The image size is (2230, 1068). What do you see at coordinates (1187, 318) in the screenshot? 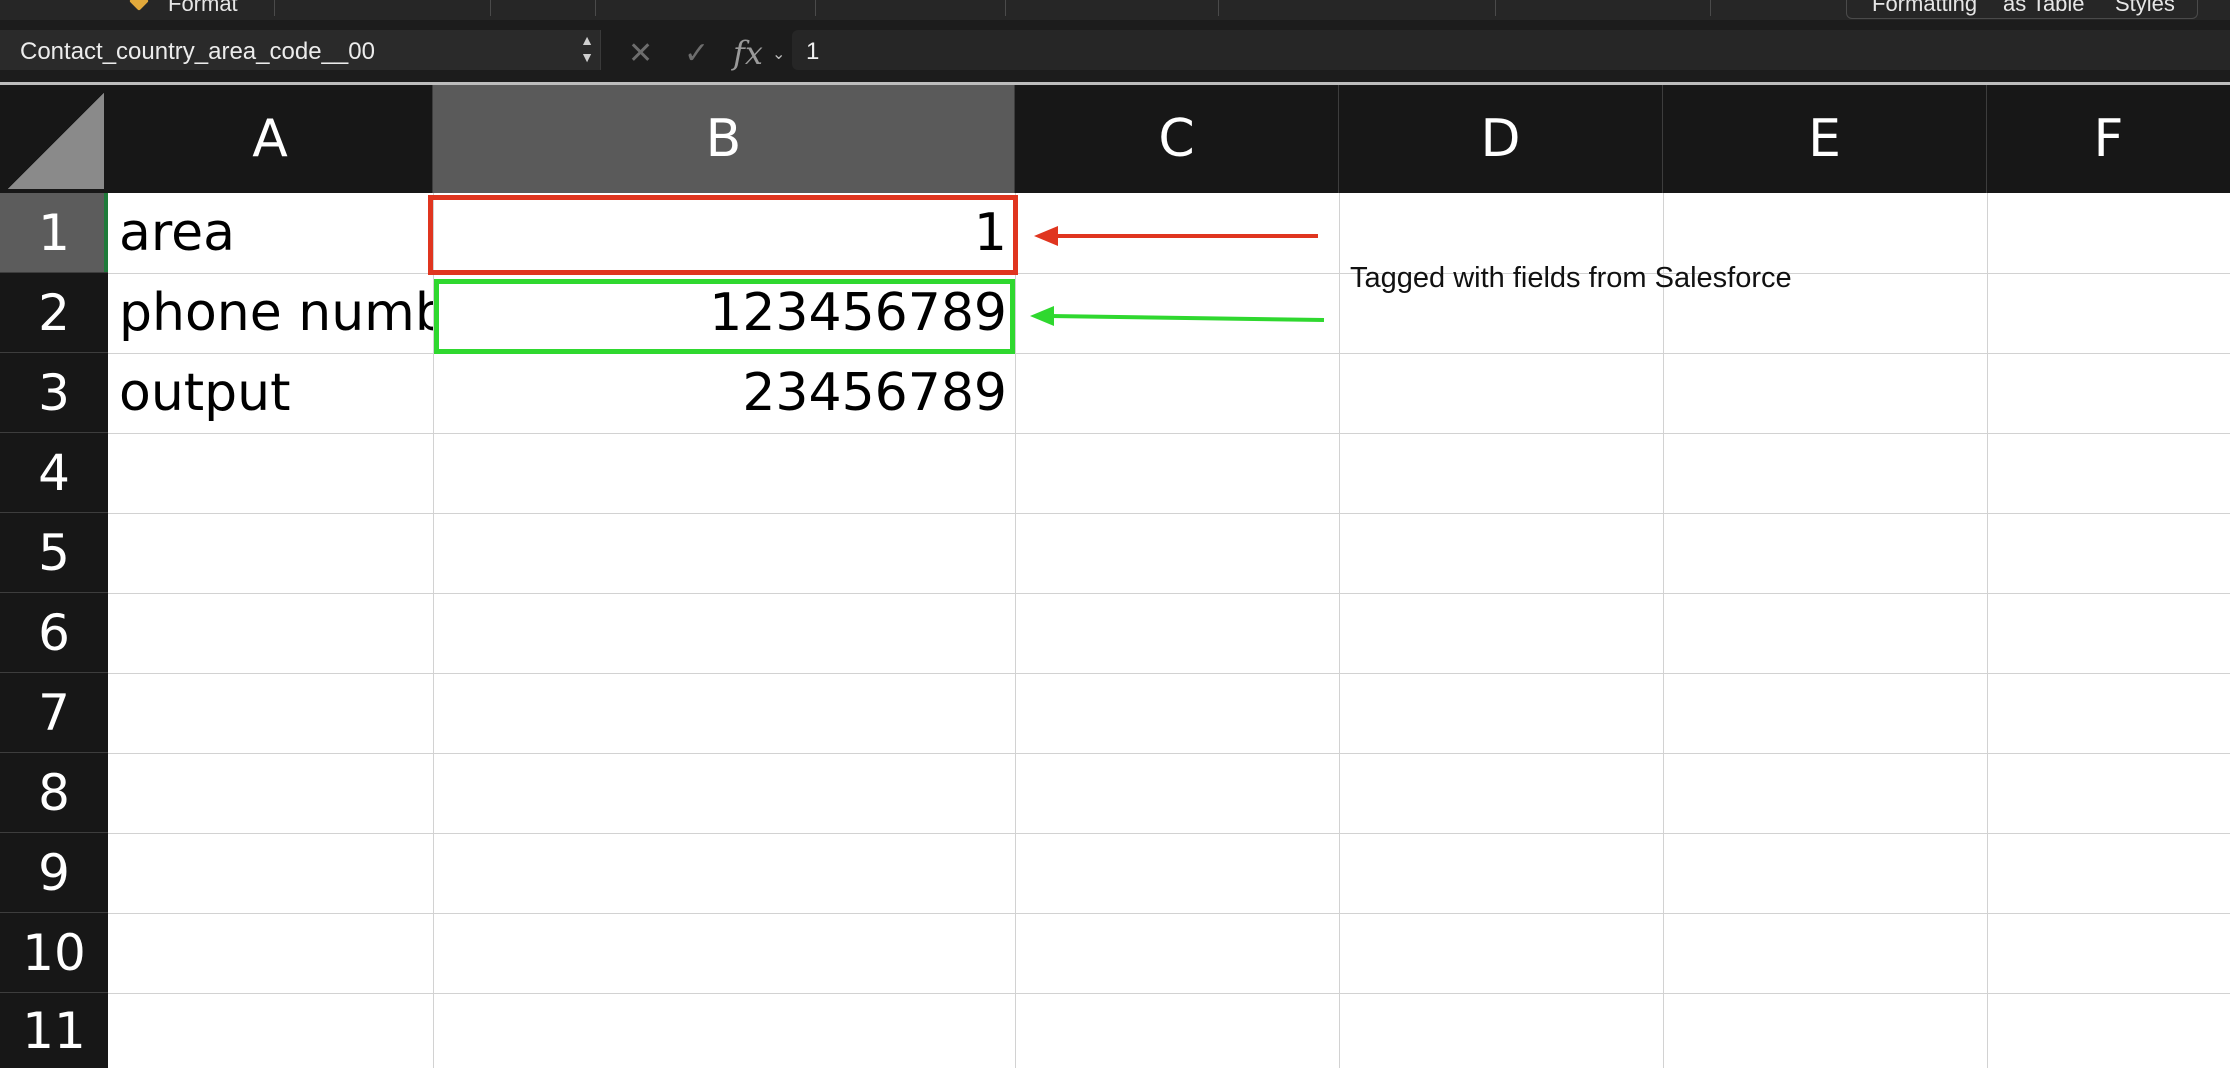
I see `green-arrow-line` at bounding box center [1187, 318].